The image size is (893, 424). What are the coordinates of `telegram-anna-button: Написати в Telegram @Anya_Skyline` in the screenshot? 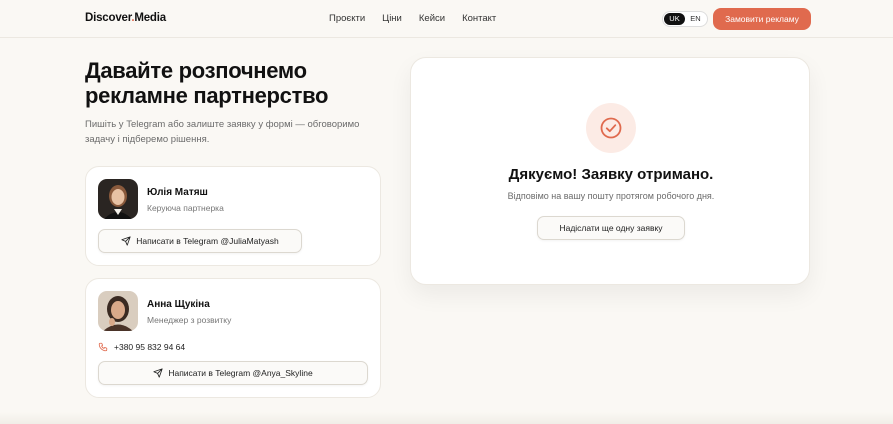 It's located at (233, 373).